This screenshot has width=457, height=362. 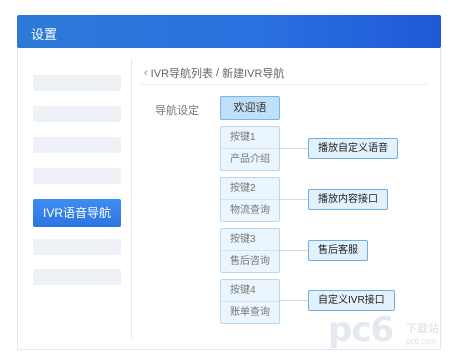 What do you see at coordinates (422, 329) in the screenshot?
I see `watermark-site-label: 下载站` at bounding box center [422, 329].